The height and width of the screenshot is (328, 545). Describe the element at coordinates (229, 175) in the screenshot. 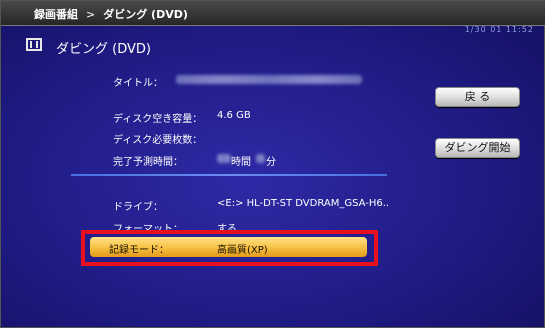

I see `section-divider` at that location.